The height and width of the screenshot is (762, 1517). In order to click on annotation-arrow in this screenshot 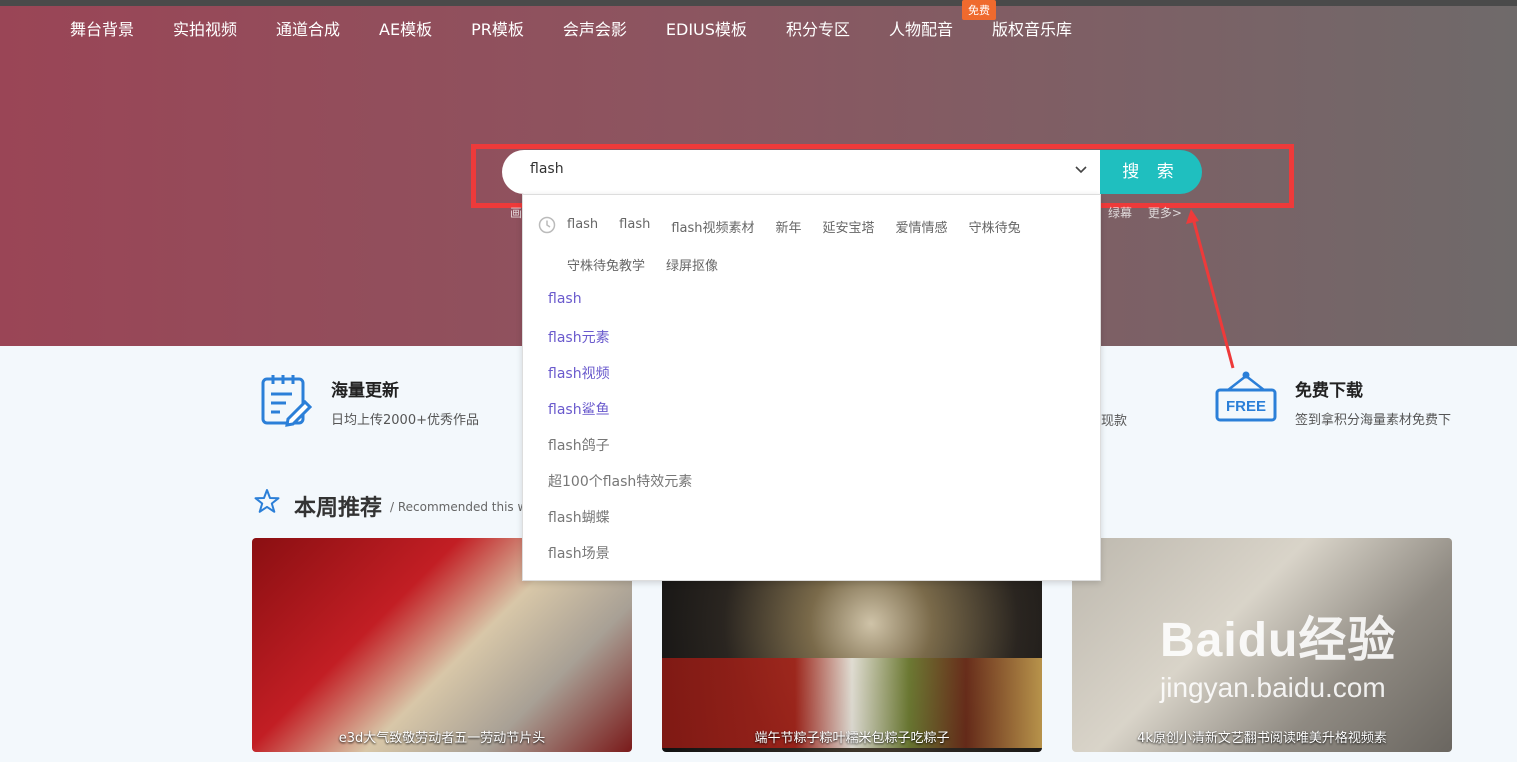, I will do `click(1210, 289)`.